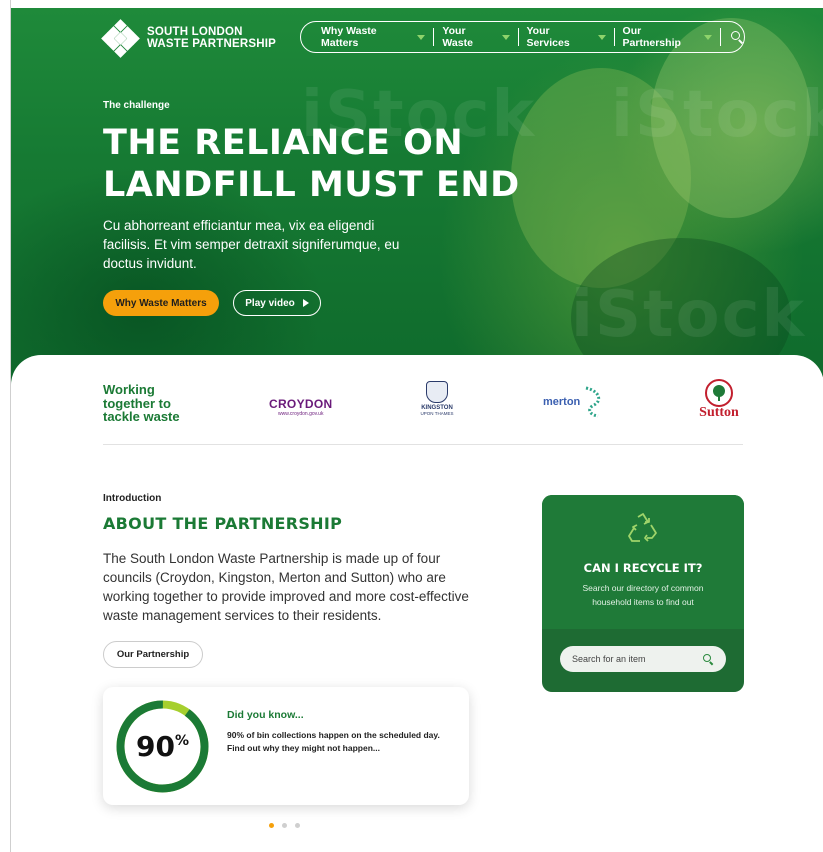 Image resolution: width=823 pixels, height=852 pixels. What do you see at coordinates (651, 37) in the screenshot?
I see `nav-label: Our Partnership` at bounding box center [651, 37].